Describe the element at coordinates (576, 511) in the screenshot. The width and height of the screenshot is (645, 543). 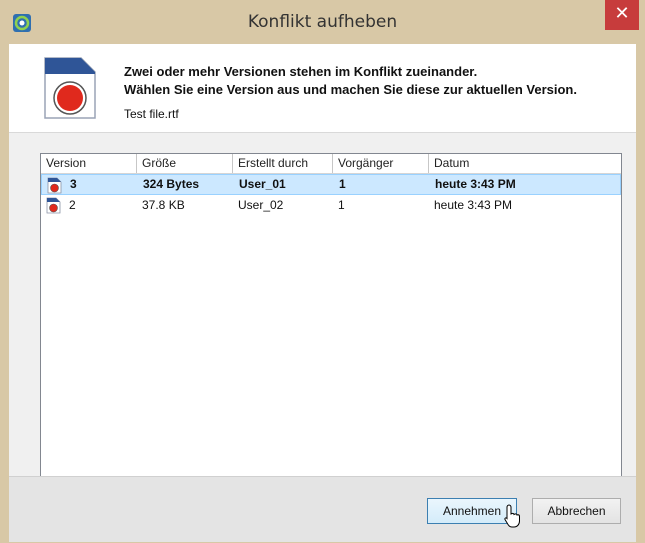
I see `cancel-button: Abbrechen` at that location.